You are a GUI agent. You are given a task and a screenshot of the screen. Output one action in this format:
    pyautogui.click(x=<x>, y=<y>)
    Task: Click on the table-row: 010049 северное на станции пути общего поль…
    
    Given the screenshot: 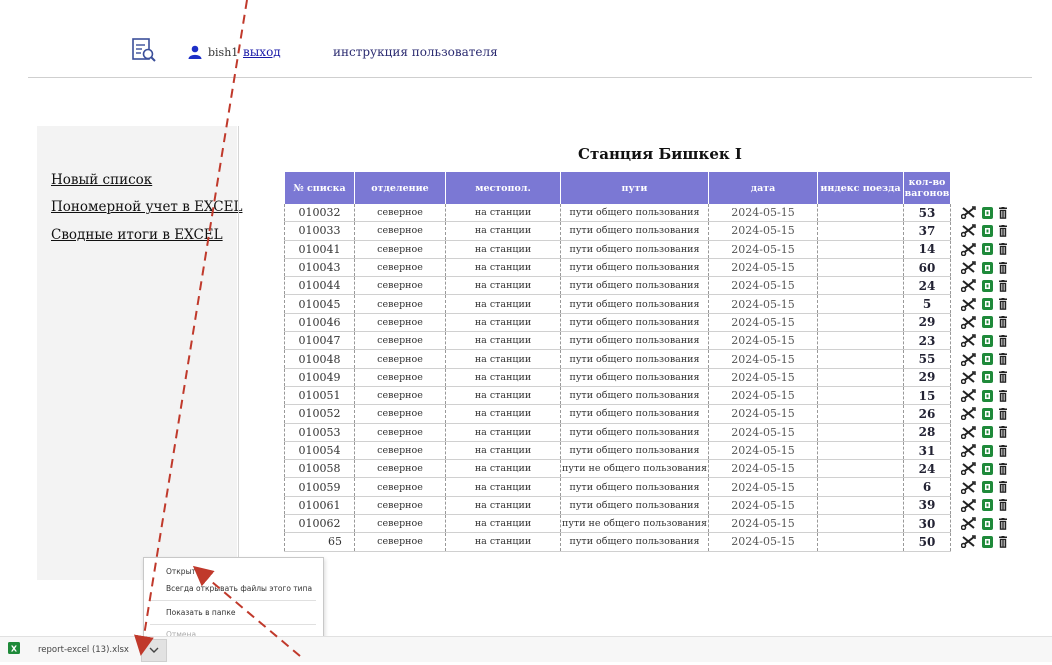 What is the action you would take?
    pyautogui.click(x=653, y=377)
    